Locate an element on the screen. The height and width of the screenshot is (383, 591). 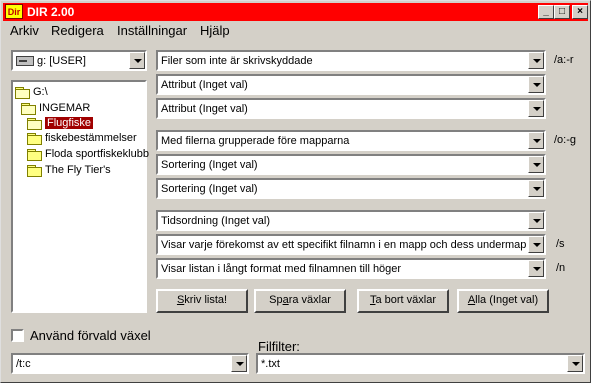
tree-item-label: fiskebestämmelser is located at coordinates (91, 138).